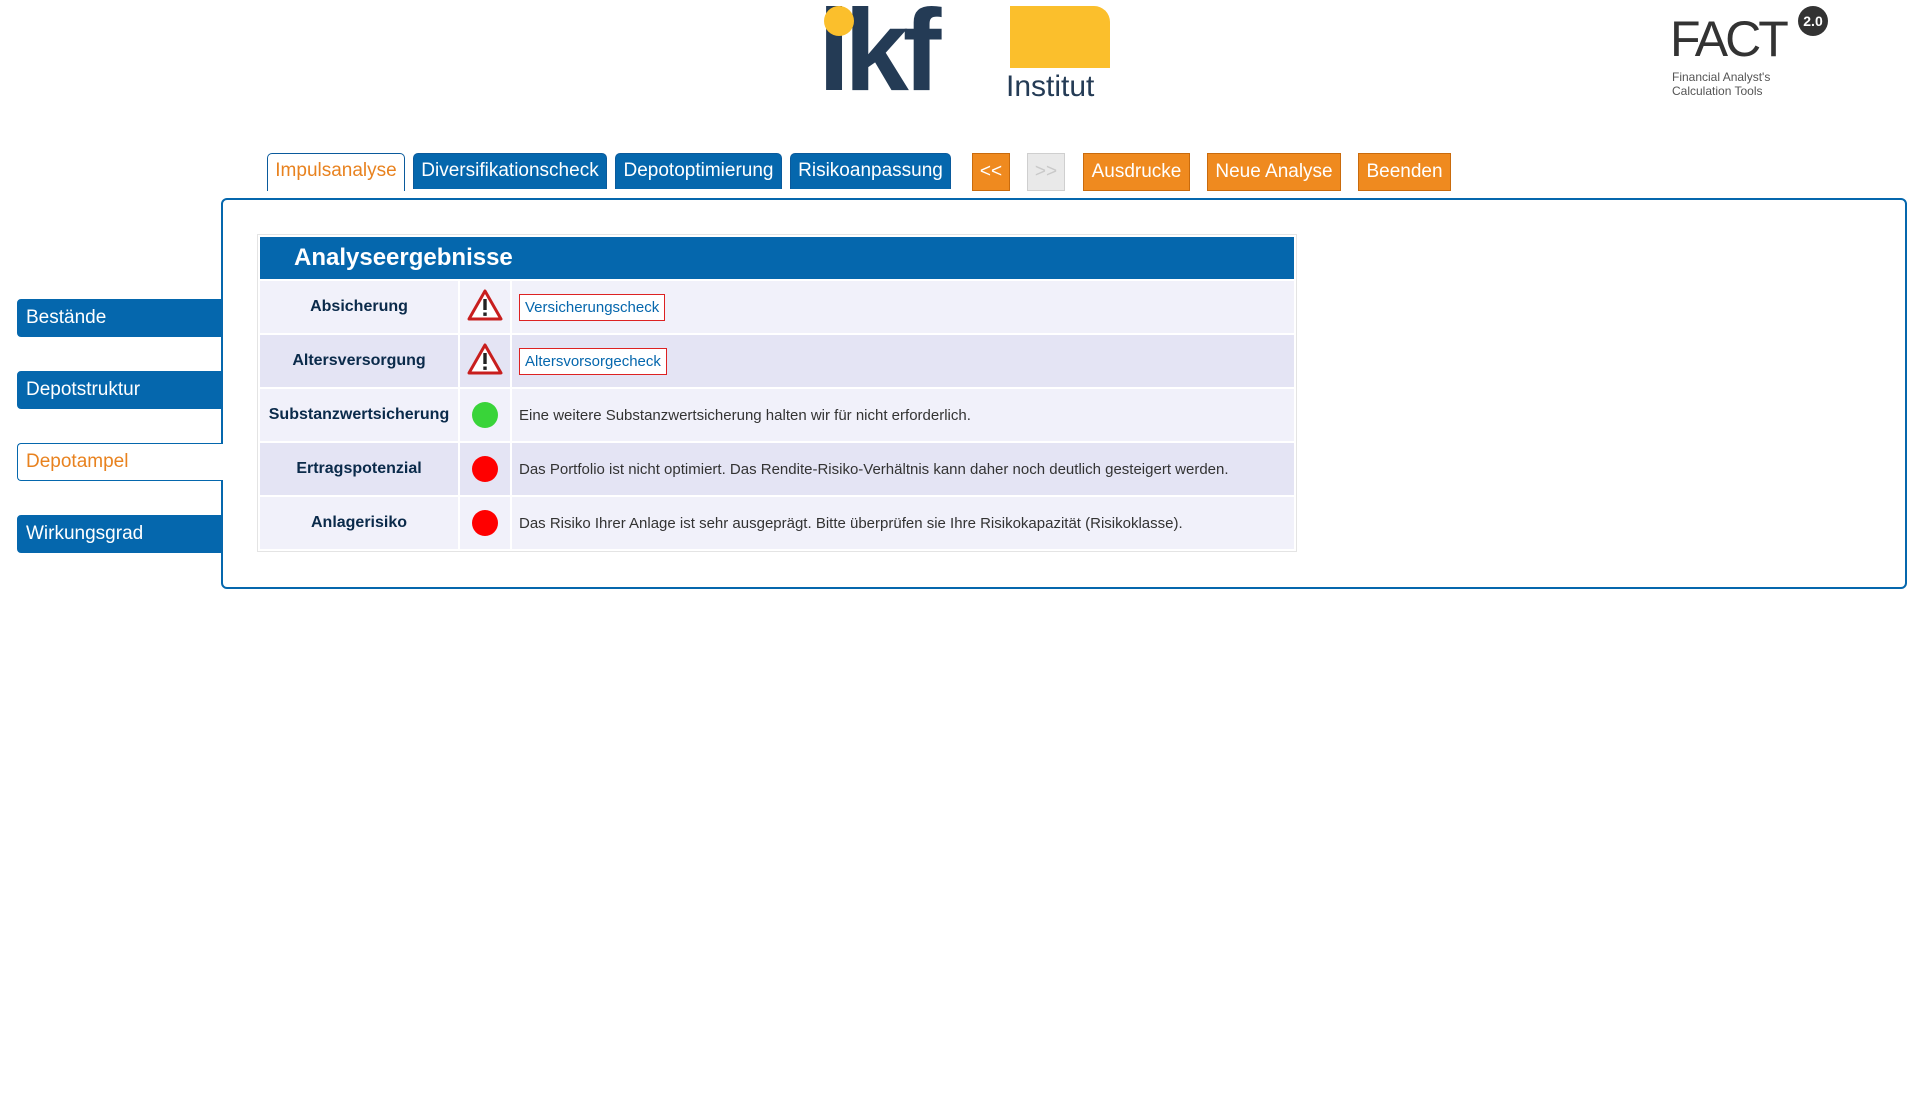 The width and height of the screenshot is (1920, 1100). What do you see at coordinates (592, 307) in the screenshot?
I see `versicherungscheck-link: Versicherungscheck` at bounding box center [592, 307].